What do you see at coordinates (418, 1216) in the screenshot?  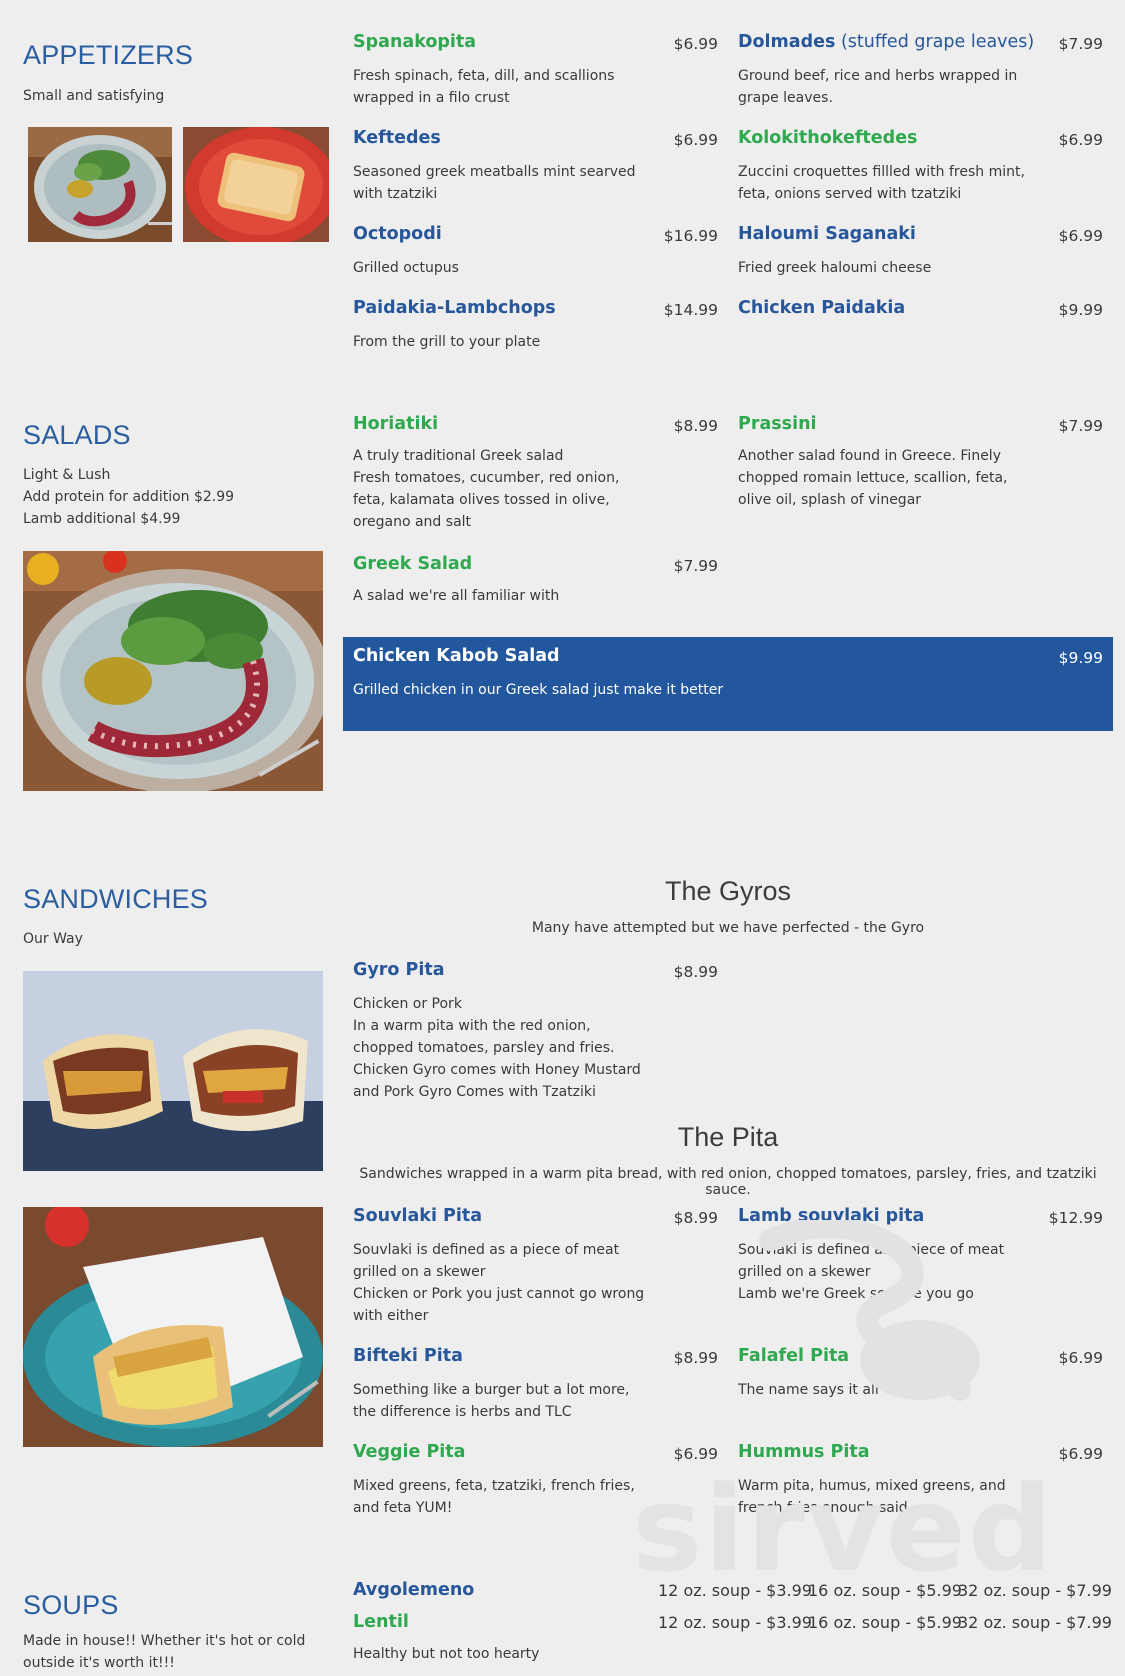 I see `menu-item-name: Souvlaki Pita` at bounding box center [418, 1216].